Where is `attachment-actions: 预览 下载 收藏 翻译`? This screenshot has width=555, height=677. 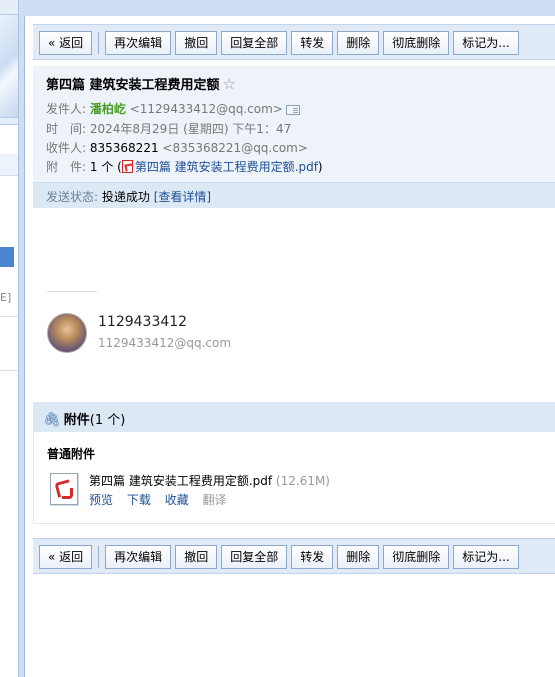
attachment-actions: 预览 下载 收藏 翻译 is located at coordinates (163, 499).